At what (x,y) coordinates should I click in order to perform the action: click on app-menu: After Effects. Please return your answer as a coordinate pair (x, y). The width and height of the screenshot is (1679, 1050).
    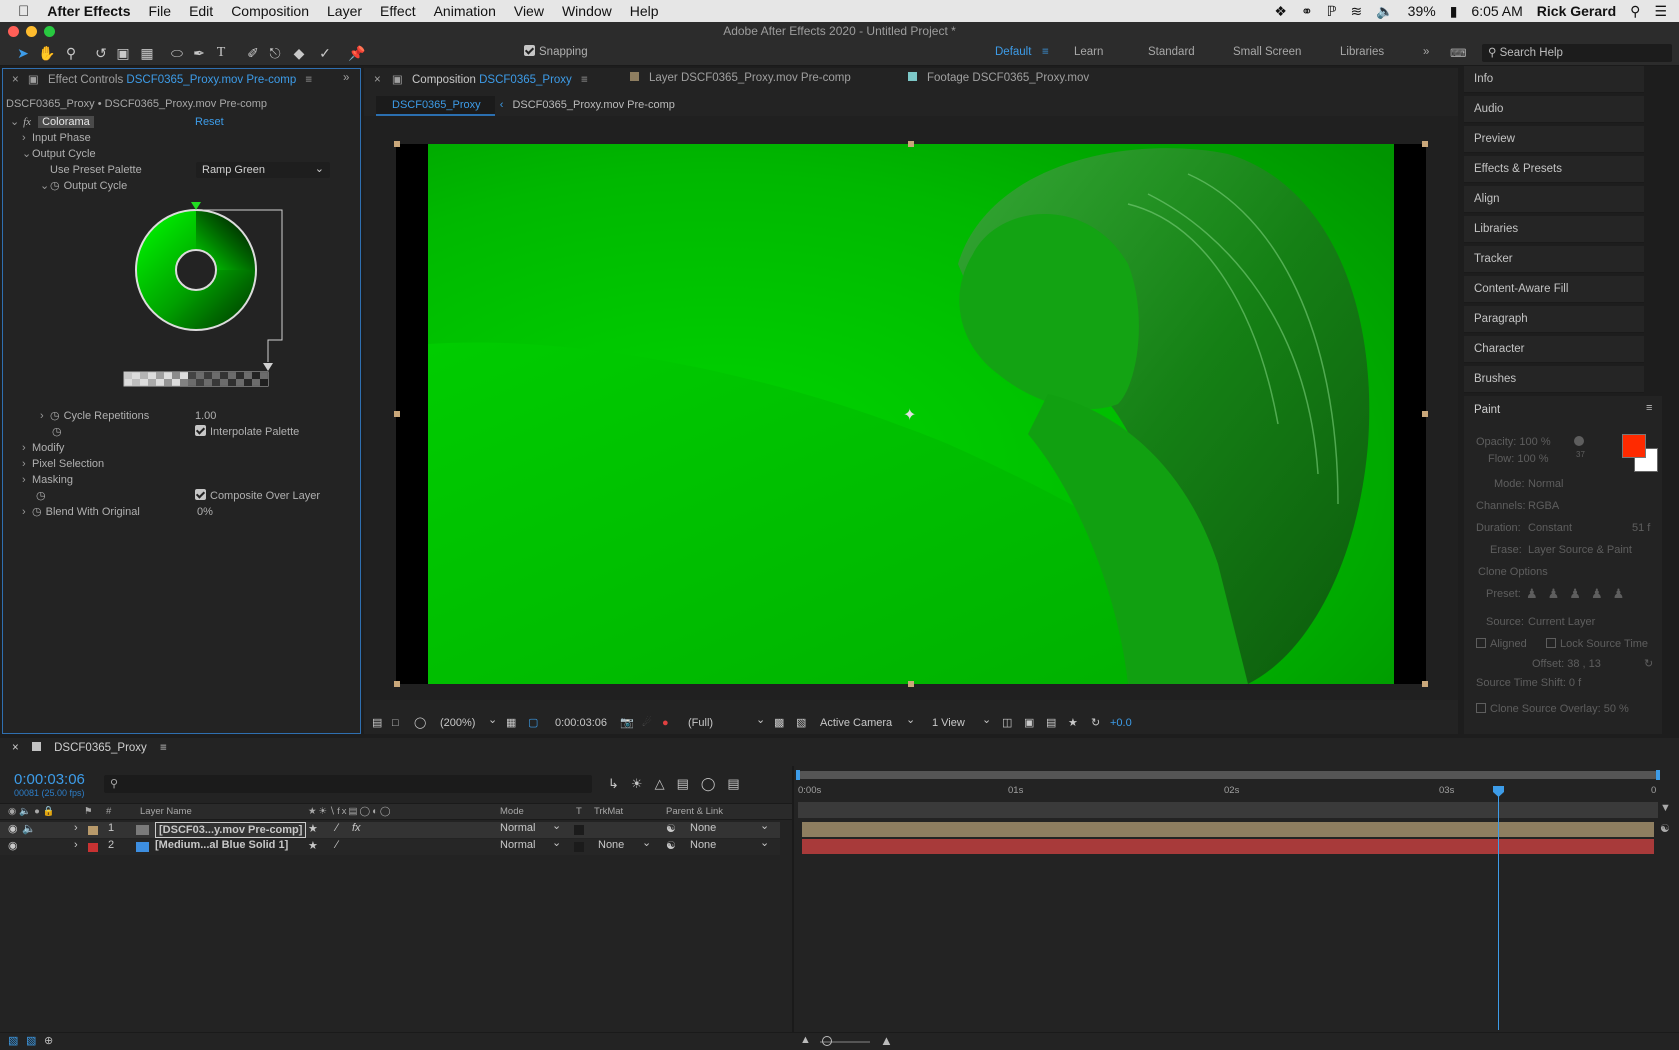
    Looking at the image, I should click on (88, 11).